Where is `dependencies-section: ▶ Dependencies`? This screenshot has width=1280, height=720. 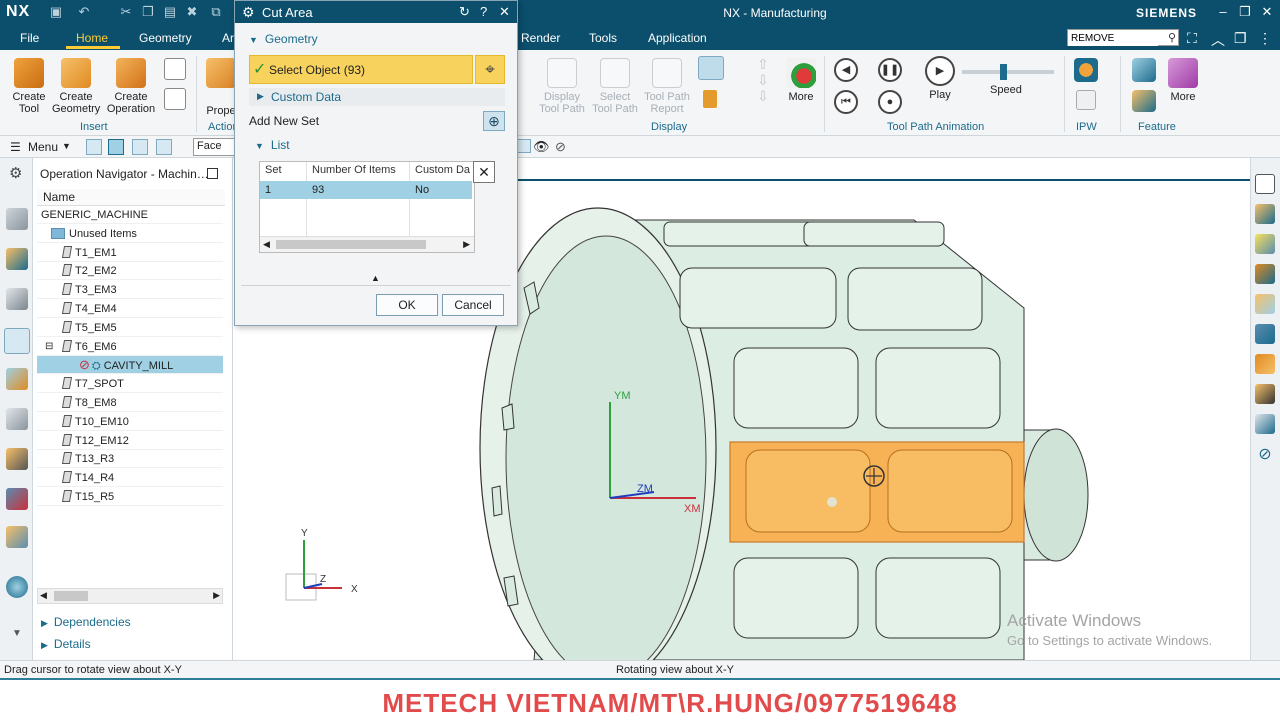 dependencies-section: ▶ Dependencies is located at coordinates (86, 622).